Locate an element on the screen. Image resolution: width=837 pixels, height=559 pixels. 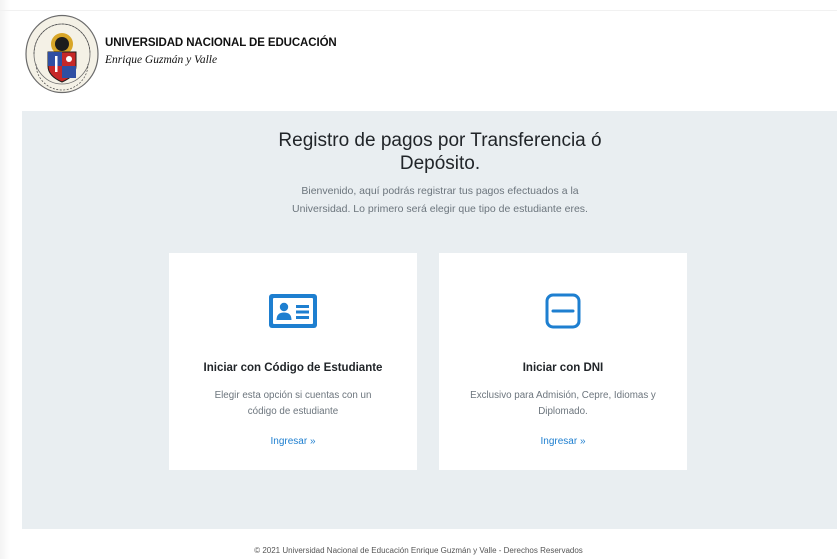
card-description-line: Elegir esta opción si cuentas con un is located at coordinates (293, 395).